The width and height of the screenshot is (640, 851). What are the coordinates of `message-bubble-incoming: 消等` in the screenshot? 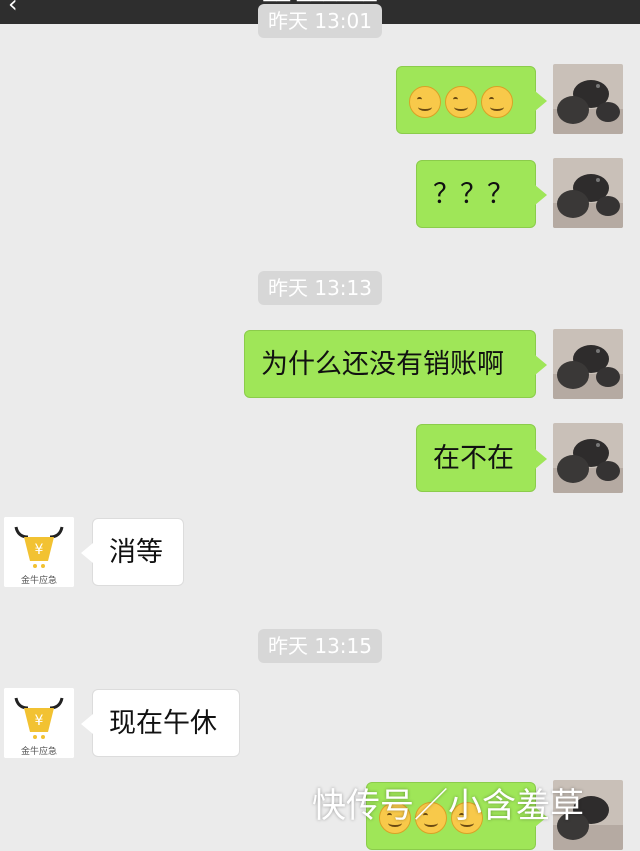 It's located at (132, 552).